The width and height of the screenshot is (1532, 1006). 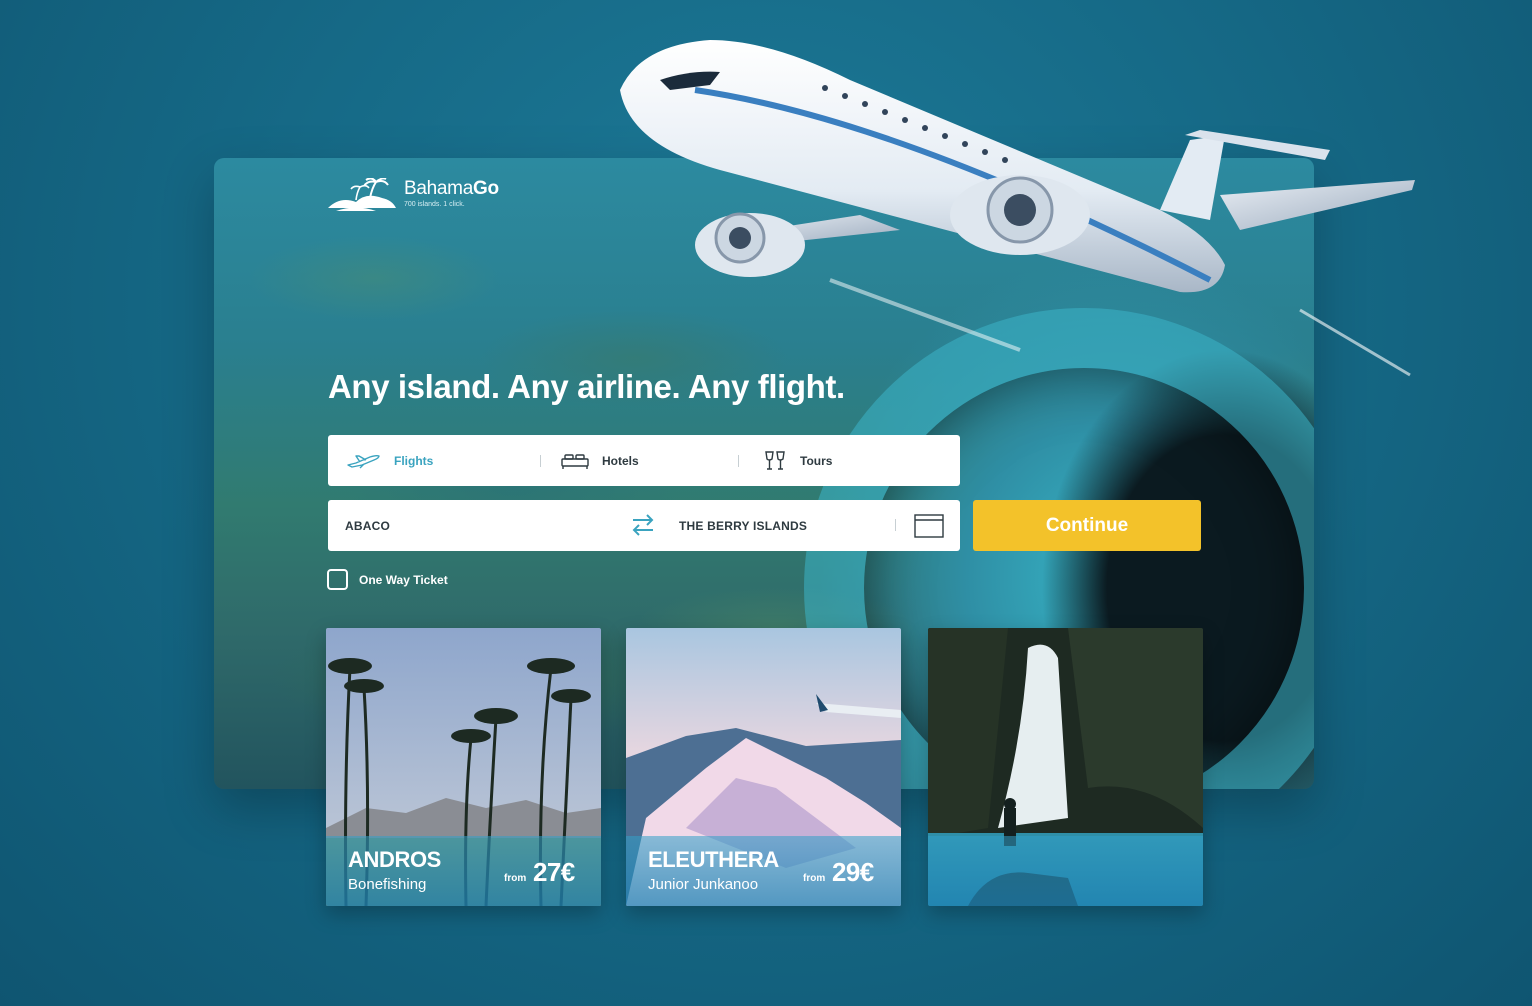 What do you see at coordinates (775, 461) in the screenshot?
I see `glasses-icon` at bounding box center [775, 461].